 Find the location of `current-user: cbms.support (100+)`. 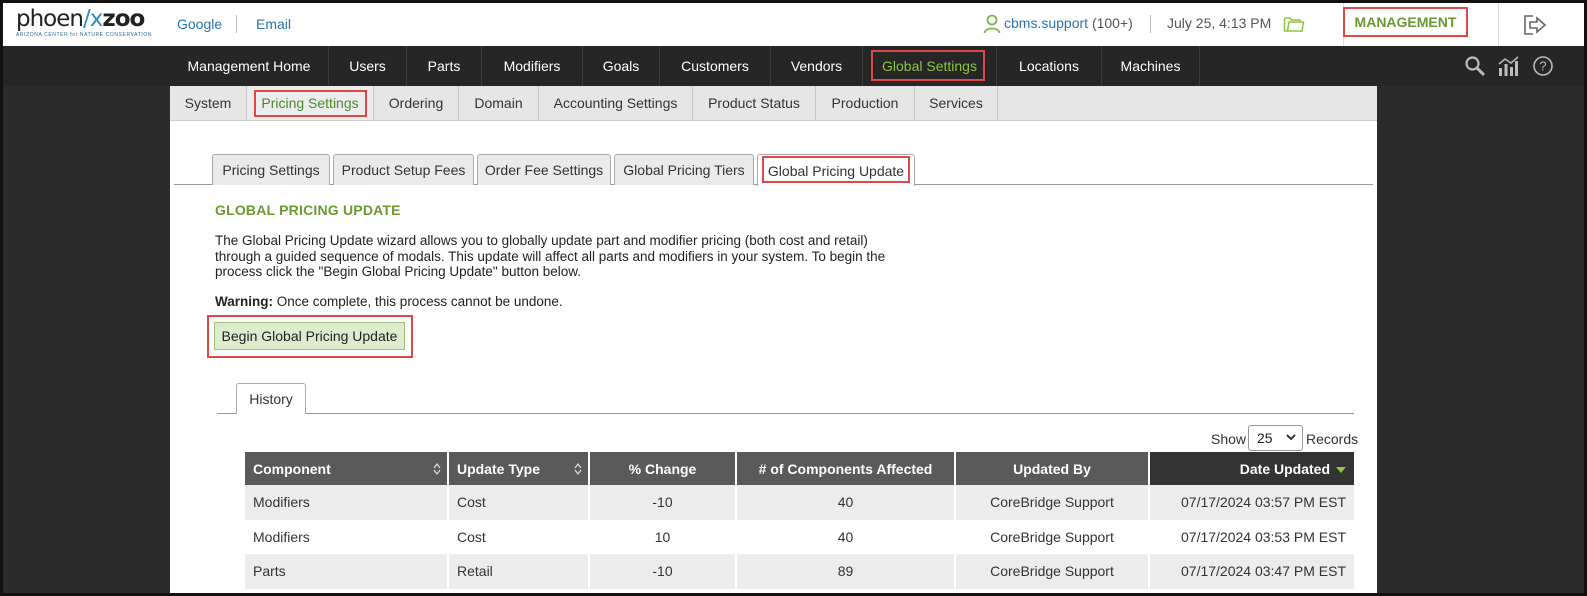

current-user: cbms.support (100+) is located at coordinates (1068, 23).